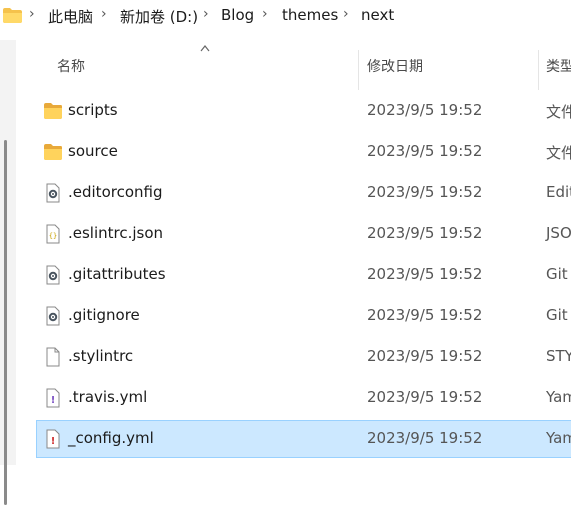 This screenshot has height=505, width=571. What do you see at coordinates (558, 192) in the screenshot?
I see `file-type: Edit` at bounding box center [558, 192].